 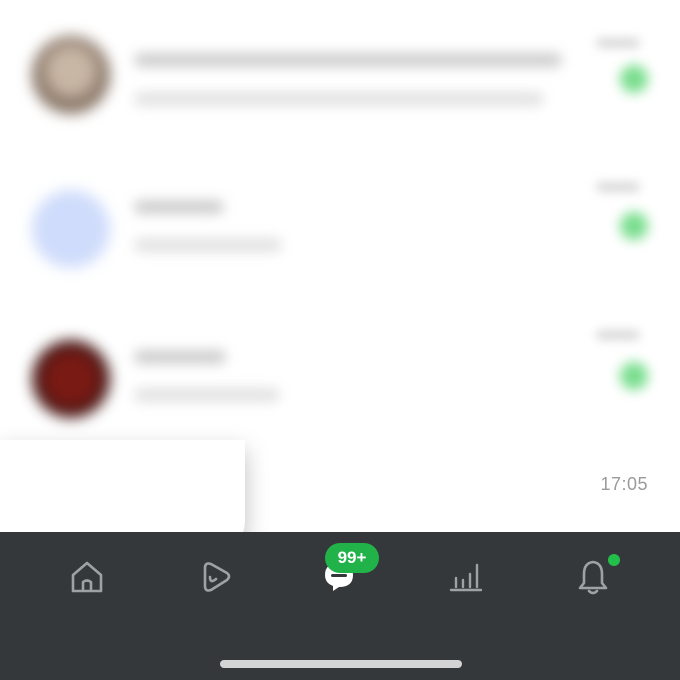 I want to click on nav-stats, so click(x=466, y=577).